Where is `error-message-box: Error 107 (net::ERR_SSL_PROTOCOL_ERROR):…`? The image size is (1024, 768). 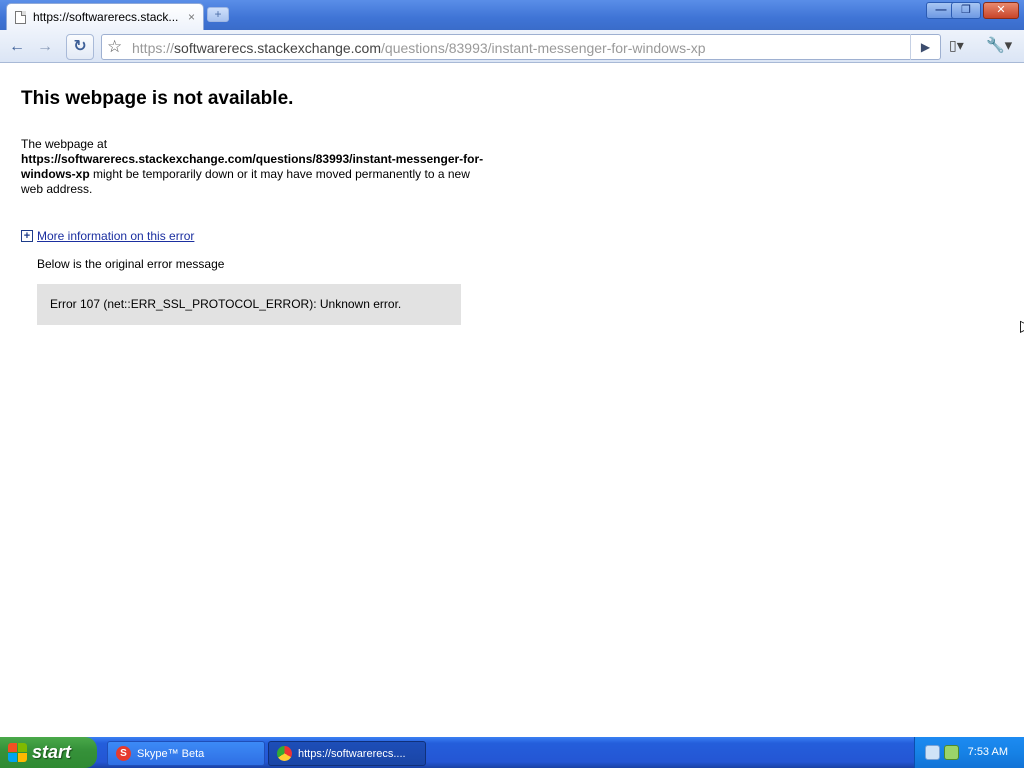 error-message-box: Error 107 (net::ERR_SSL_PROTOCOL_ERROR):… is located at coordinates (249, 304).